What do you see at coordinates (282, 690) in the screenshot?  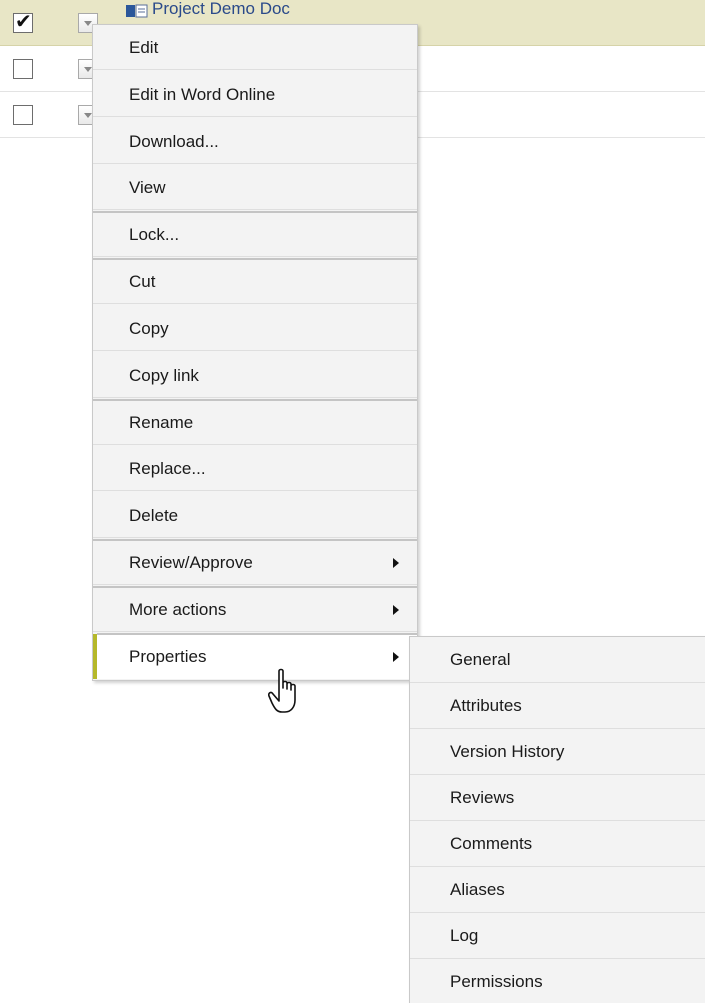 I see `hand-pointer-icon` at bounding box center [282, 690].